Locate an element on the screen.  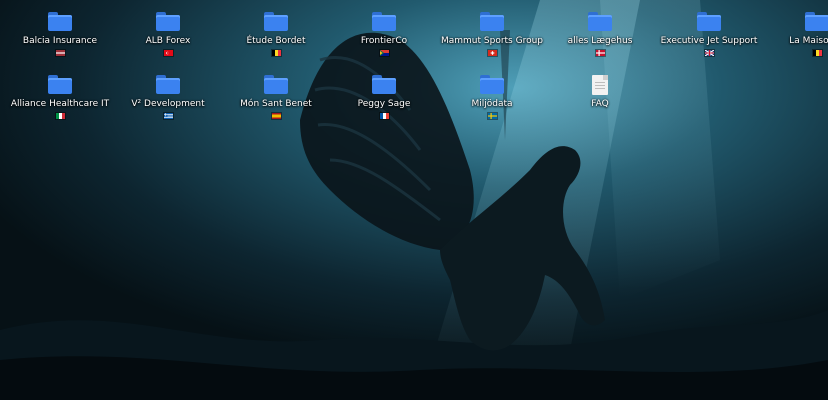
desktop-icon-label: V² Development is located at coordinates (168, 104).